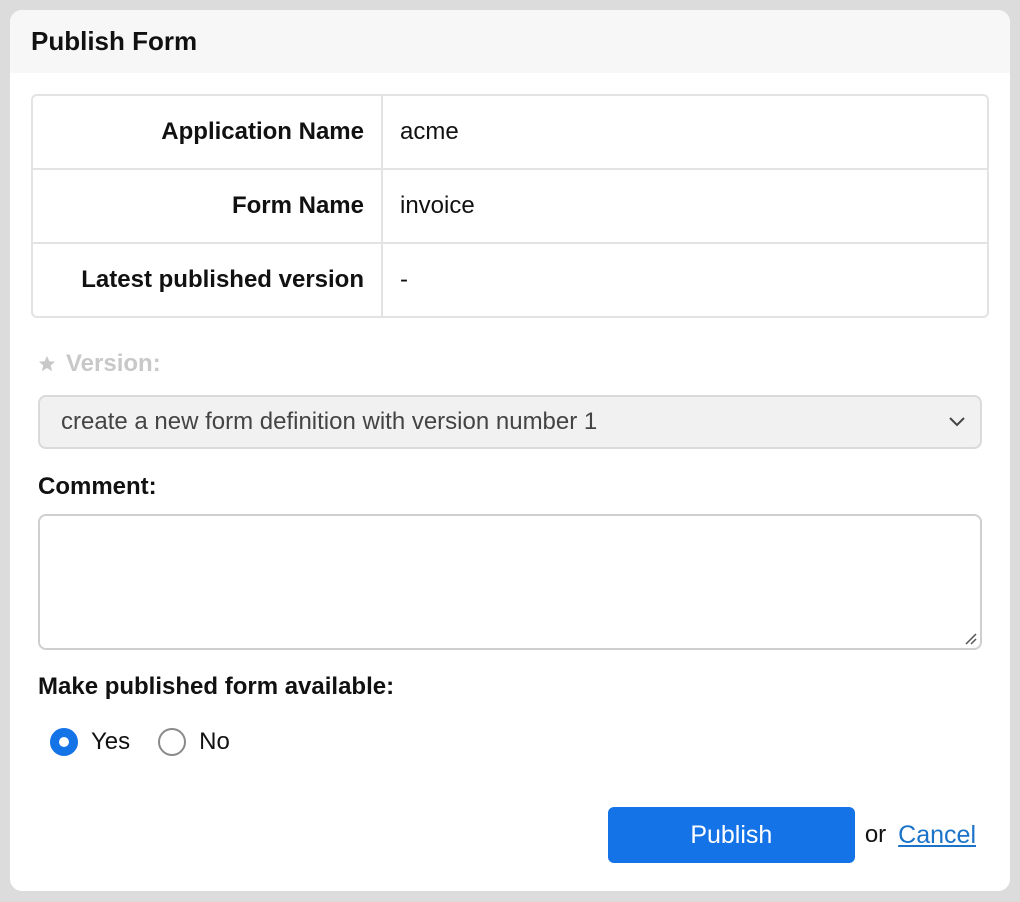  I want to click on or-text: or, so click(875, 834).